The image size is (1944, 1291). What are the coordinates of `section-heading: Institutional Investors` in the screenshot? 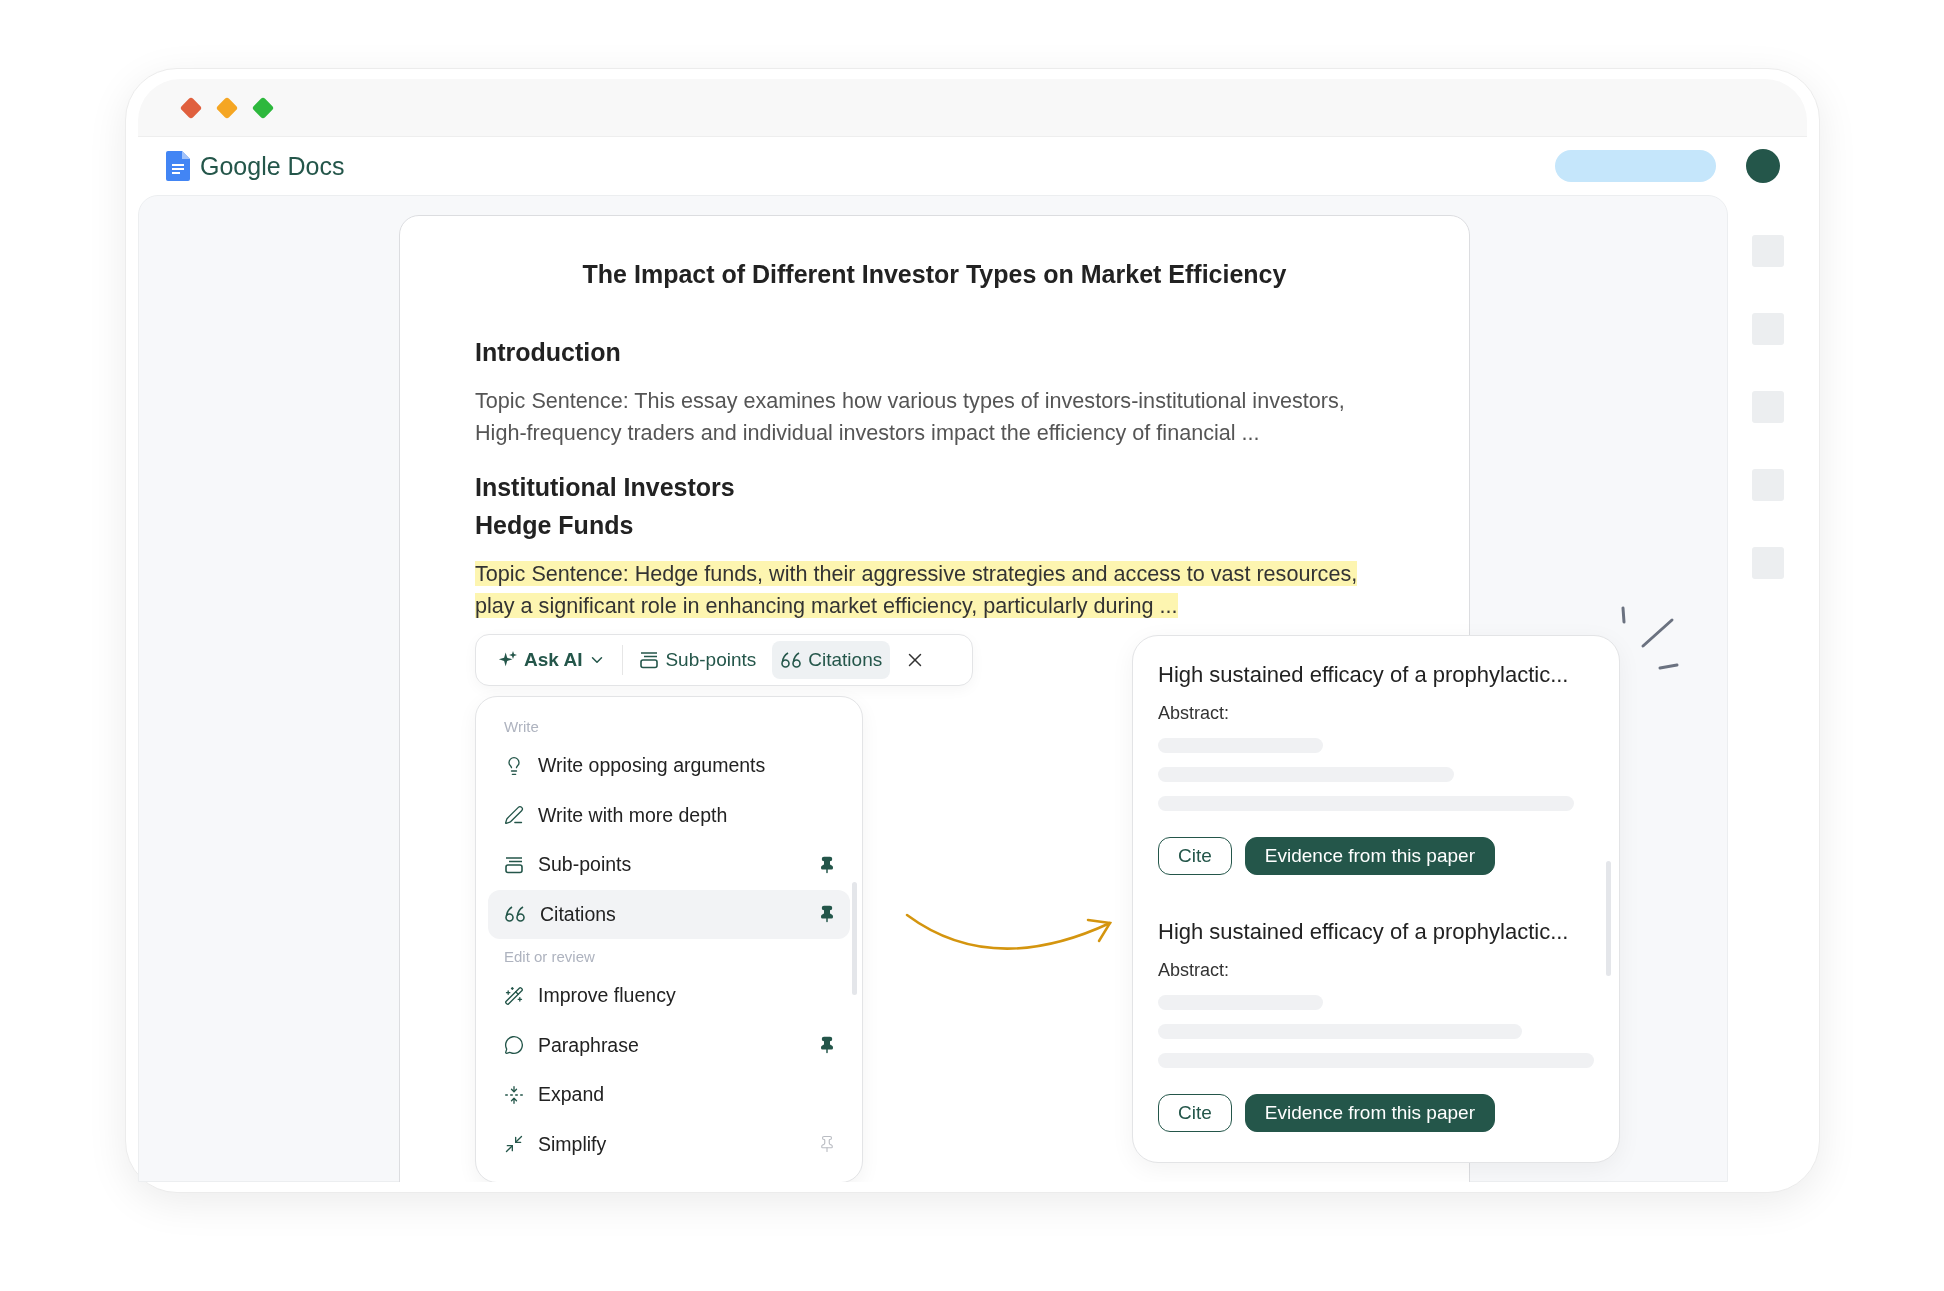 It's located at (605, 487).